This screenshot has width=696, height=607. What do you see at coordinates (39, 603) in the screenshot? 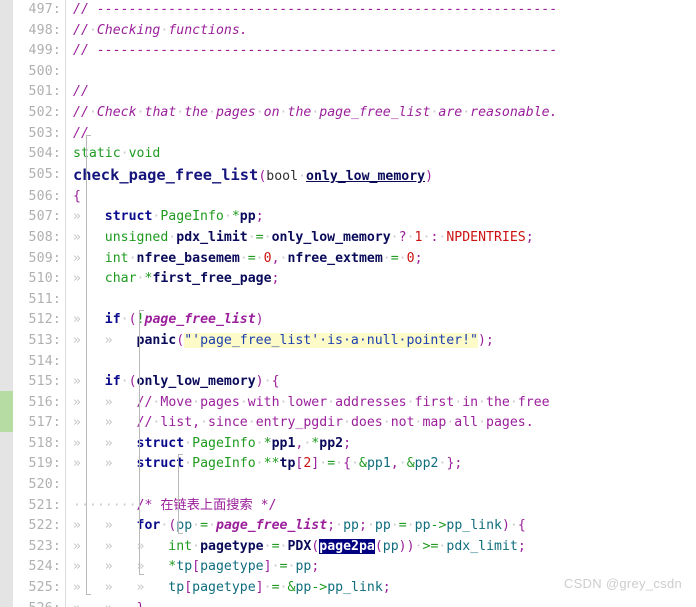
I see `line-number: 526` at bounding box center [39, 603].